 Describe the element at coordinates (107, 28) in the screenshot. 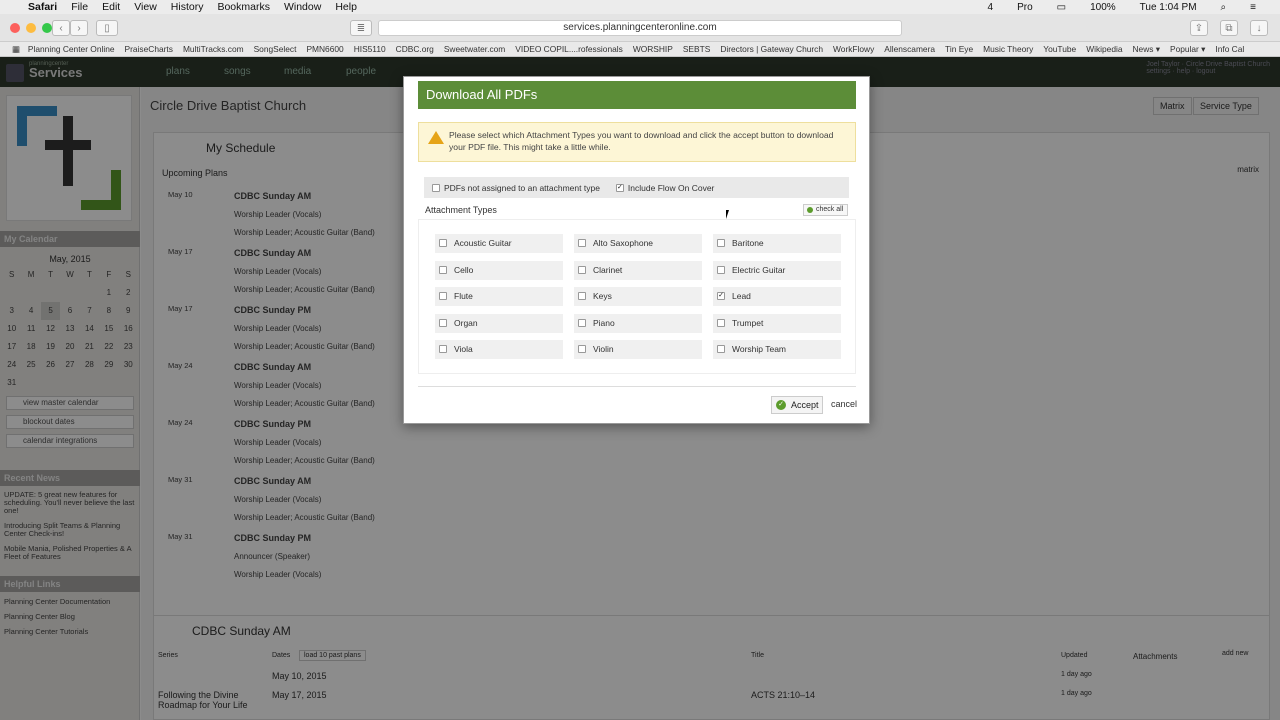

I see `sidebar-toggle-button: ▯` at that location.